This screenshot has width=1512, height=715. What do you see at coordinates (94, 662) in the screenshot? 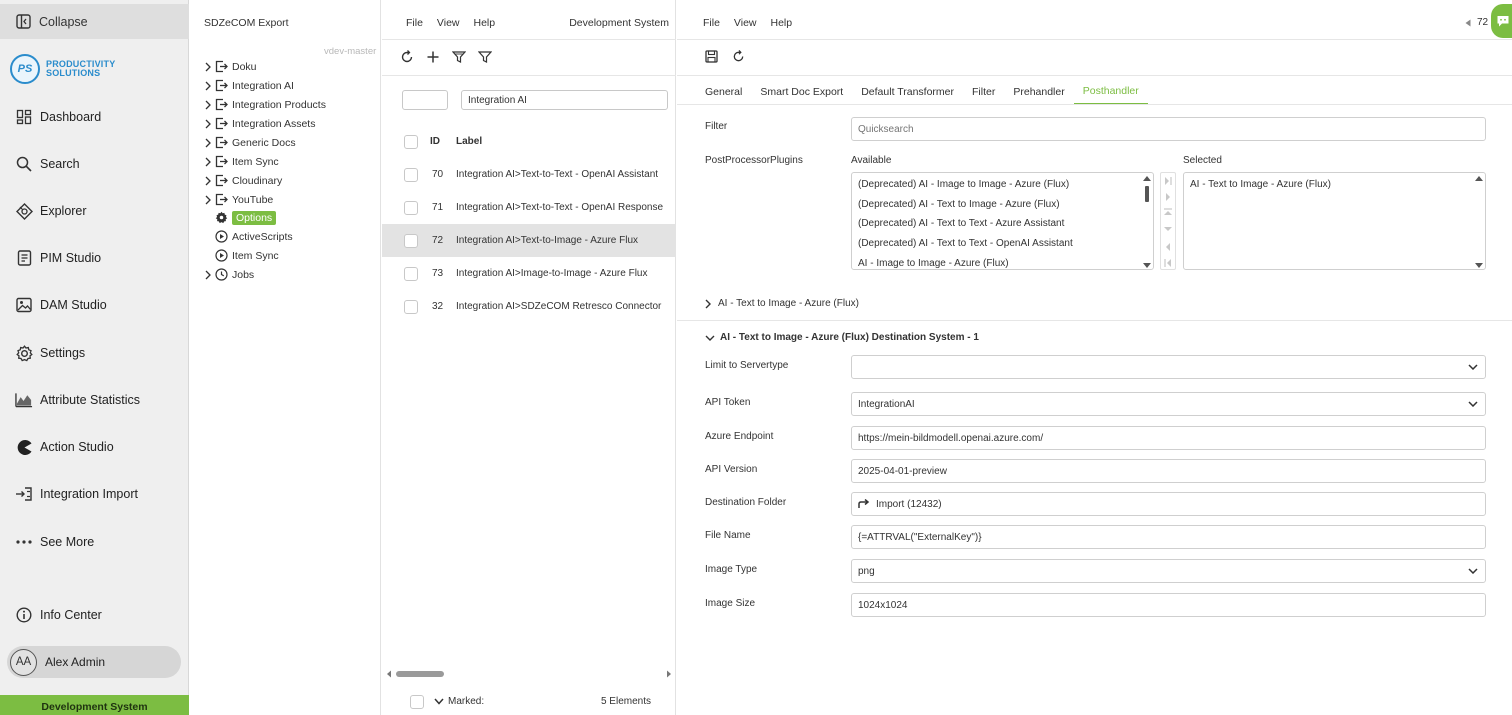
I see `user-menu: AA Alex Admin` at bounding box center [94, 662].